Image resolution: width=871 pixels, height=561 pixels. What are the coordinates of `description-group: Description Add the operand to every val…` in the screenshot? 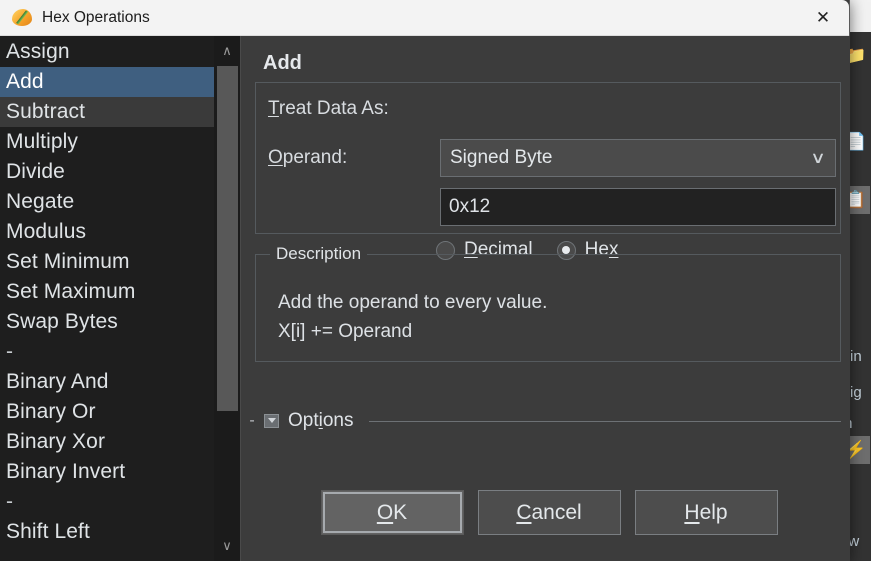 It's located at (548, 303).